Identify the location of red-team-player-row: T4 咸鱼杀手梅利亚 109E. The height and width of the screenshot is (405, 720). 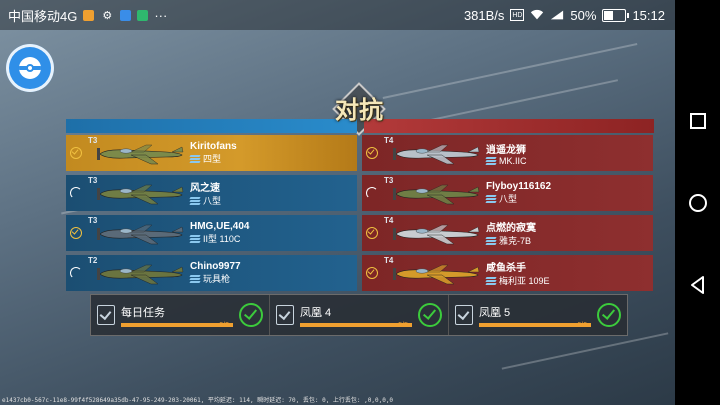
(507, 273).